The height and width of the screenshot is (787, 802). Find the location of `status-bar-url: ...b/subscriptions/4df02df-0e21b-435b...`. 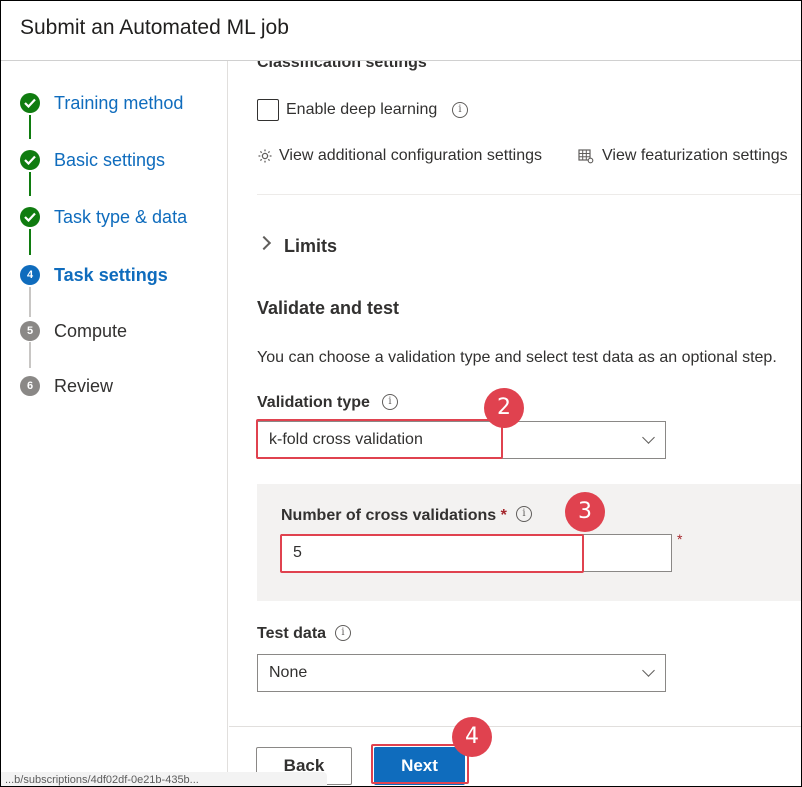

status-bar-url: ...b/subscriptions/4df02df-0e21b-435b... is located at coordinates (164, 779).